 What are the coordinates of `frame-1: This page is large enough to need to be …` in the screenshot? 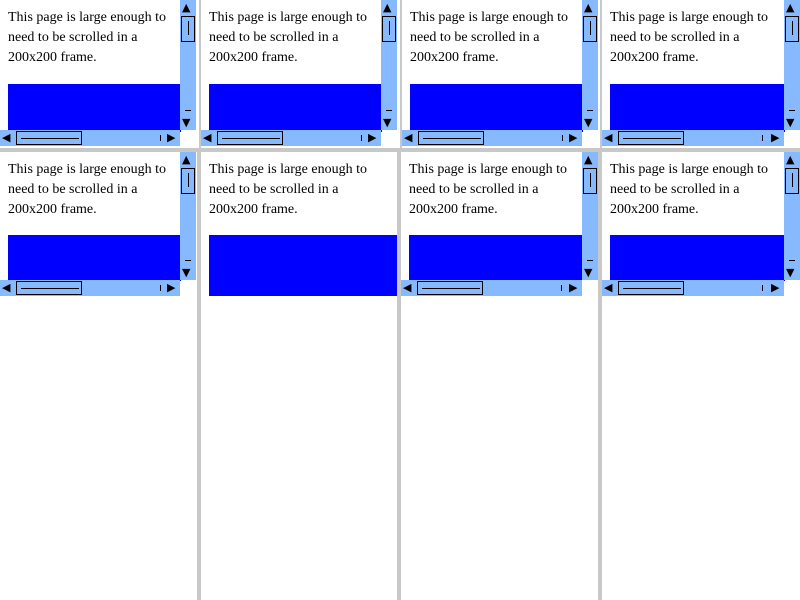 It's located at (98, 73).